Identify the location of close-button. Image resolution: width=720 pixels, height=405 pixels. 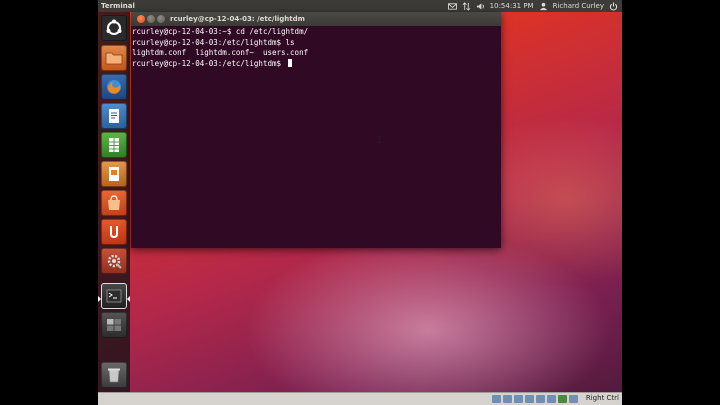
(141, 19).